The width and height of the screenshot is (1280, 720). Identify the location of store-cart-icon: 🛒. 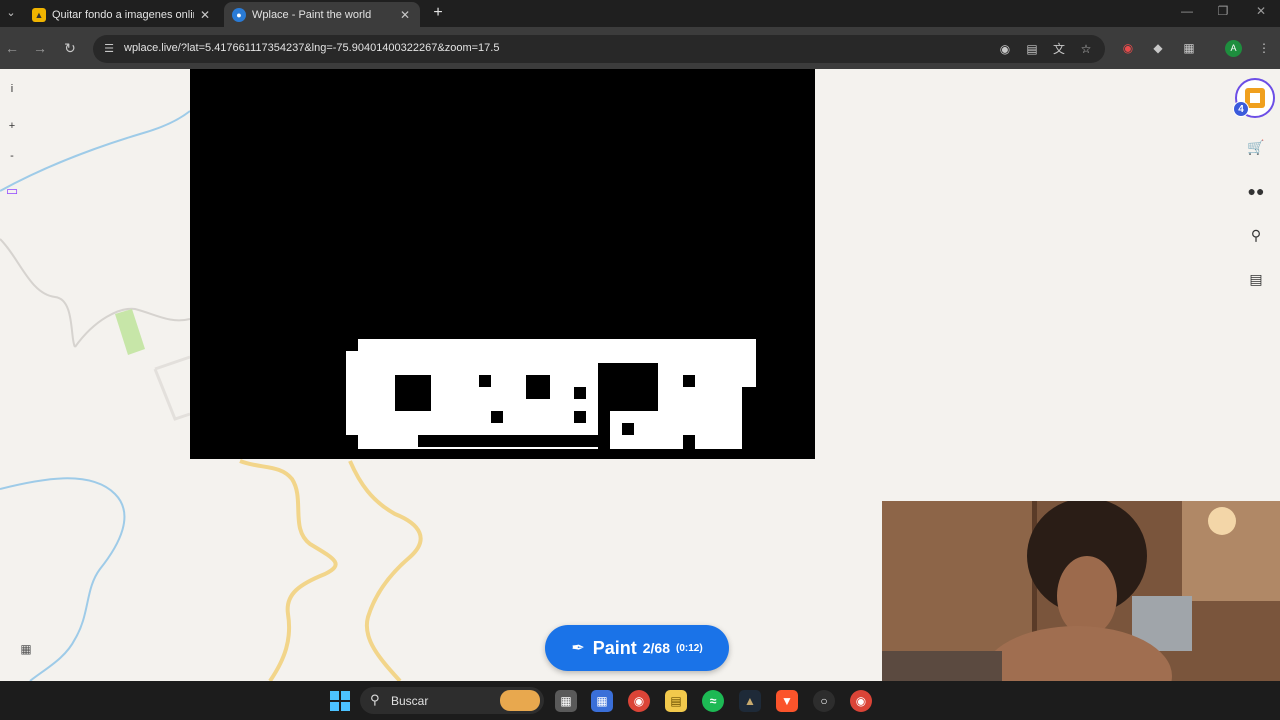
(1256, 147).